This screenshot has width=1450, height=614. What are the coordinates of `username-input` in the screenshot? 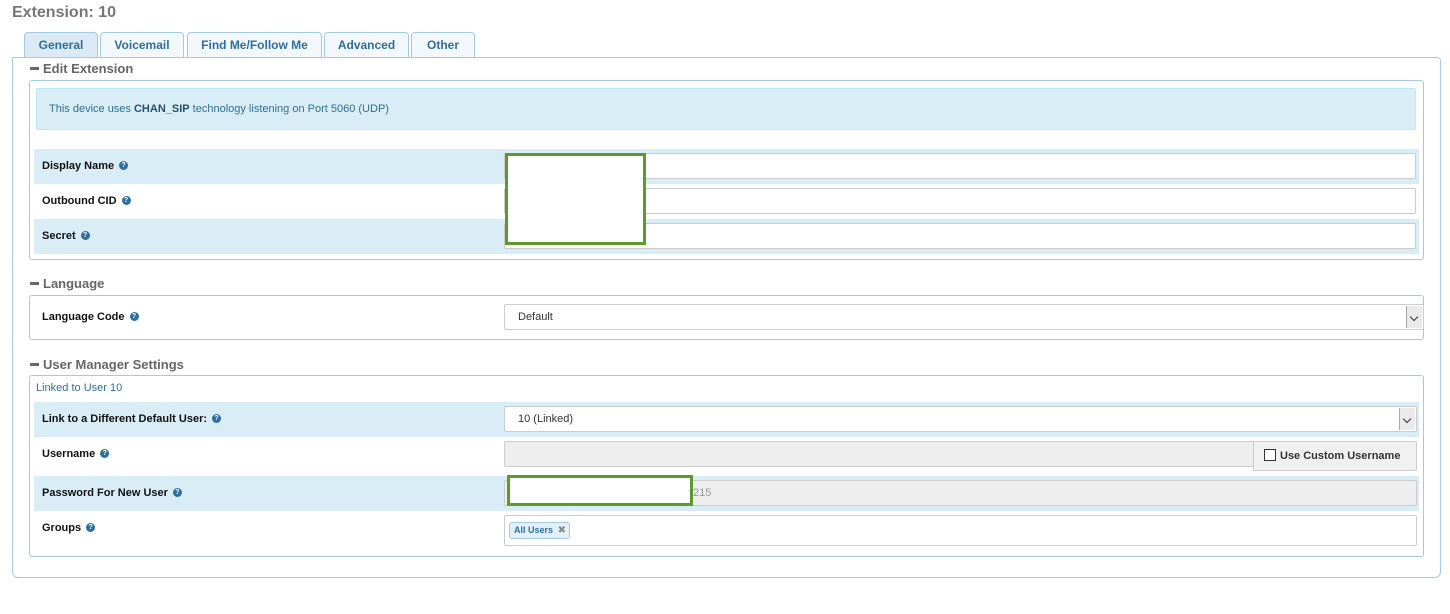 It's located at (879, 454).